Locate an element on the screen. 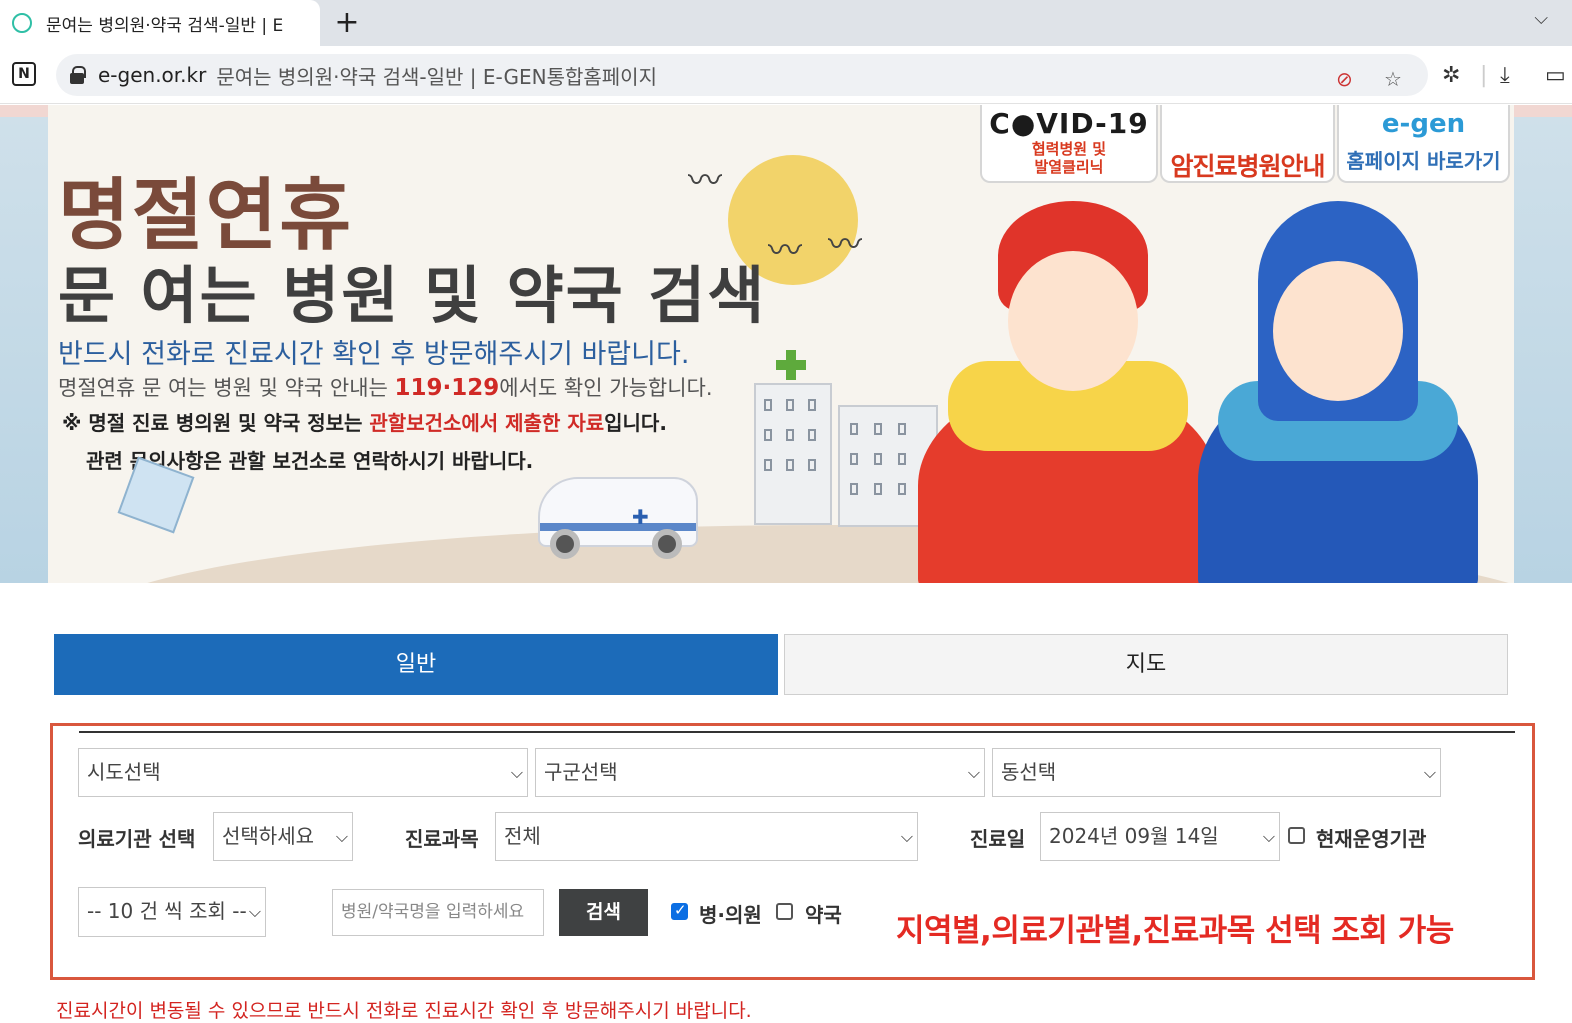  covid-link-title: C●VID-19 is located at coordinates (1069, 123).